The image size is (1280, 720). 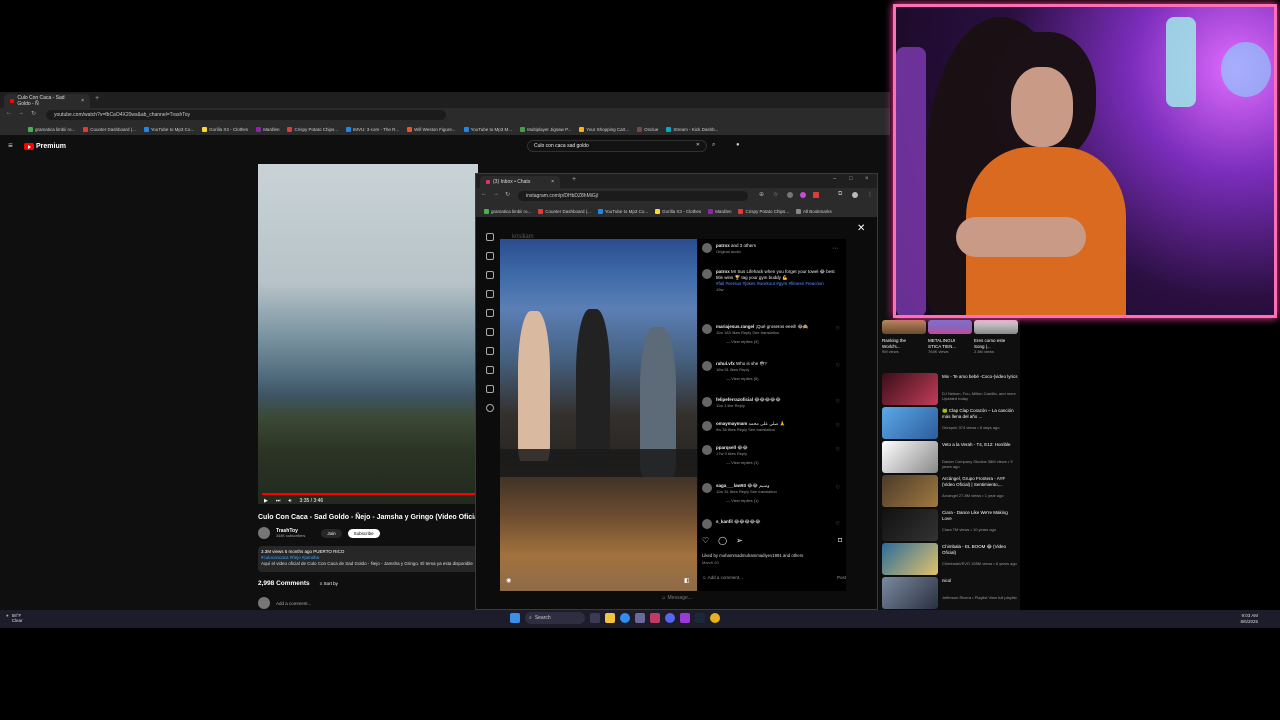 What do you see at coordinates (715, 618) in the screenshot?
I see `chrome-icon` at bounding box center [715, 618].